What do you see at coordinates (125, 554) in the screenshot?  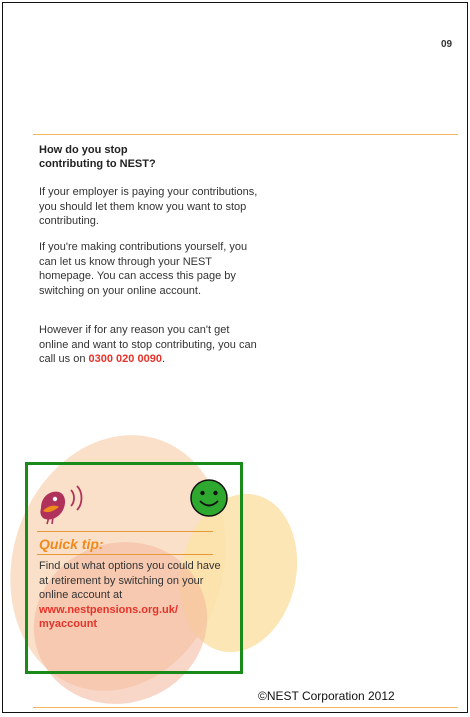 I see `tip-title-rule` at bounding box center [125, 554].